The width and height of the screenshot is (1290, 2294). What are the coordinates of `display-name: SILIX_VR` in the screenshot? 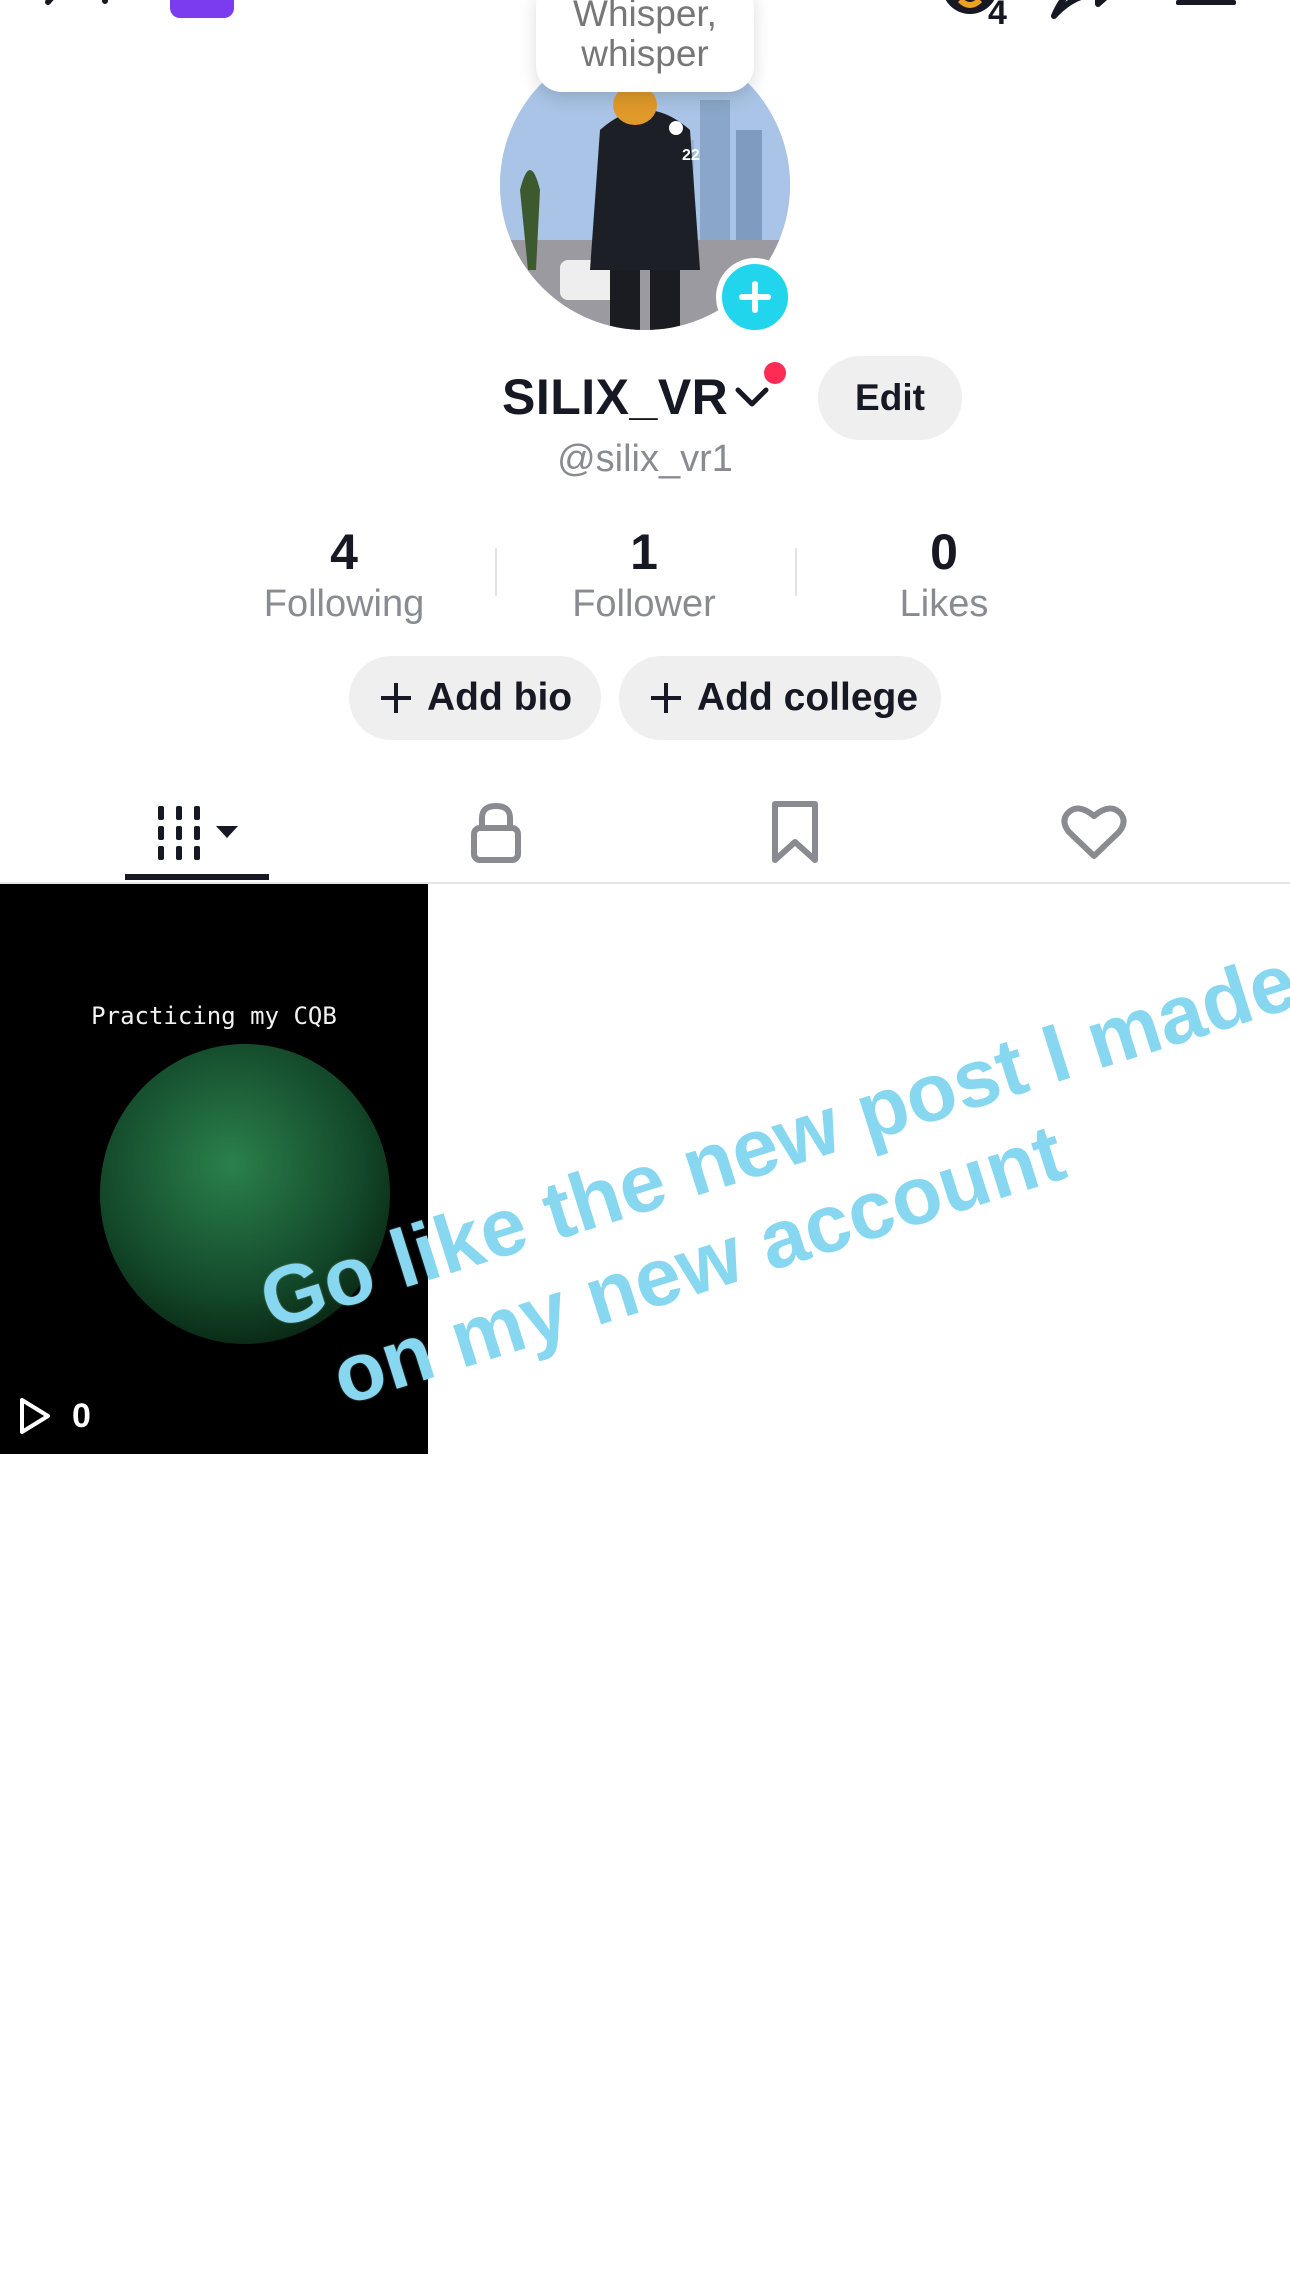 It's located at (615, 397).